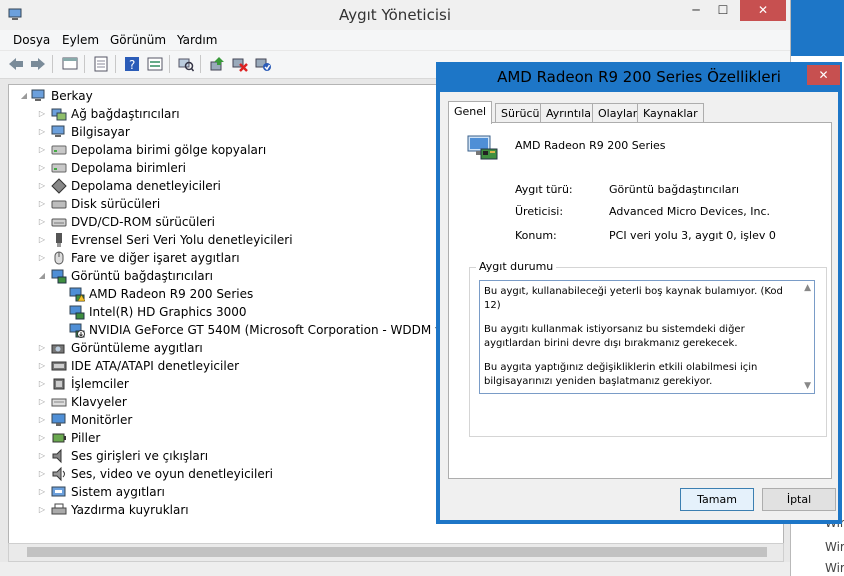  I want to click on tree-item-label: Piller, so click(86, 438).